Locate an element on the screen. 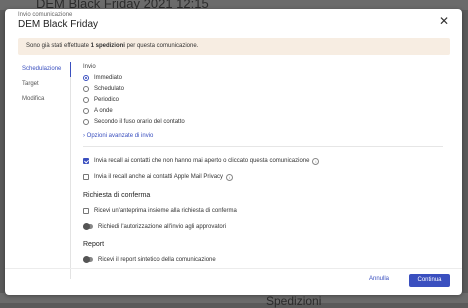 The image size is (468, 308). sidenav-divider is located at coordinates (70, 178).